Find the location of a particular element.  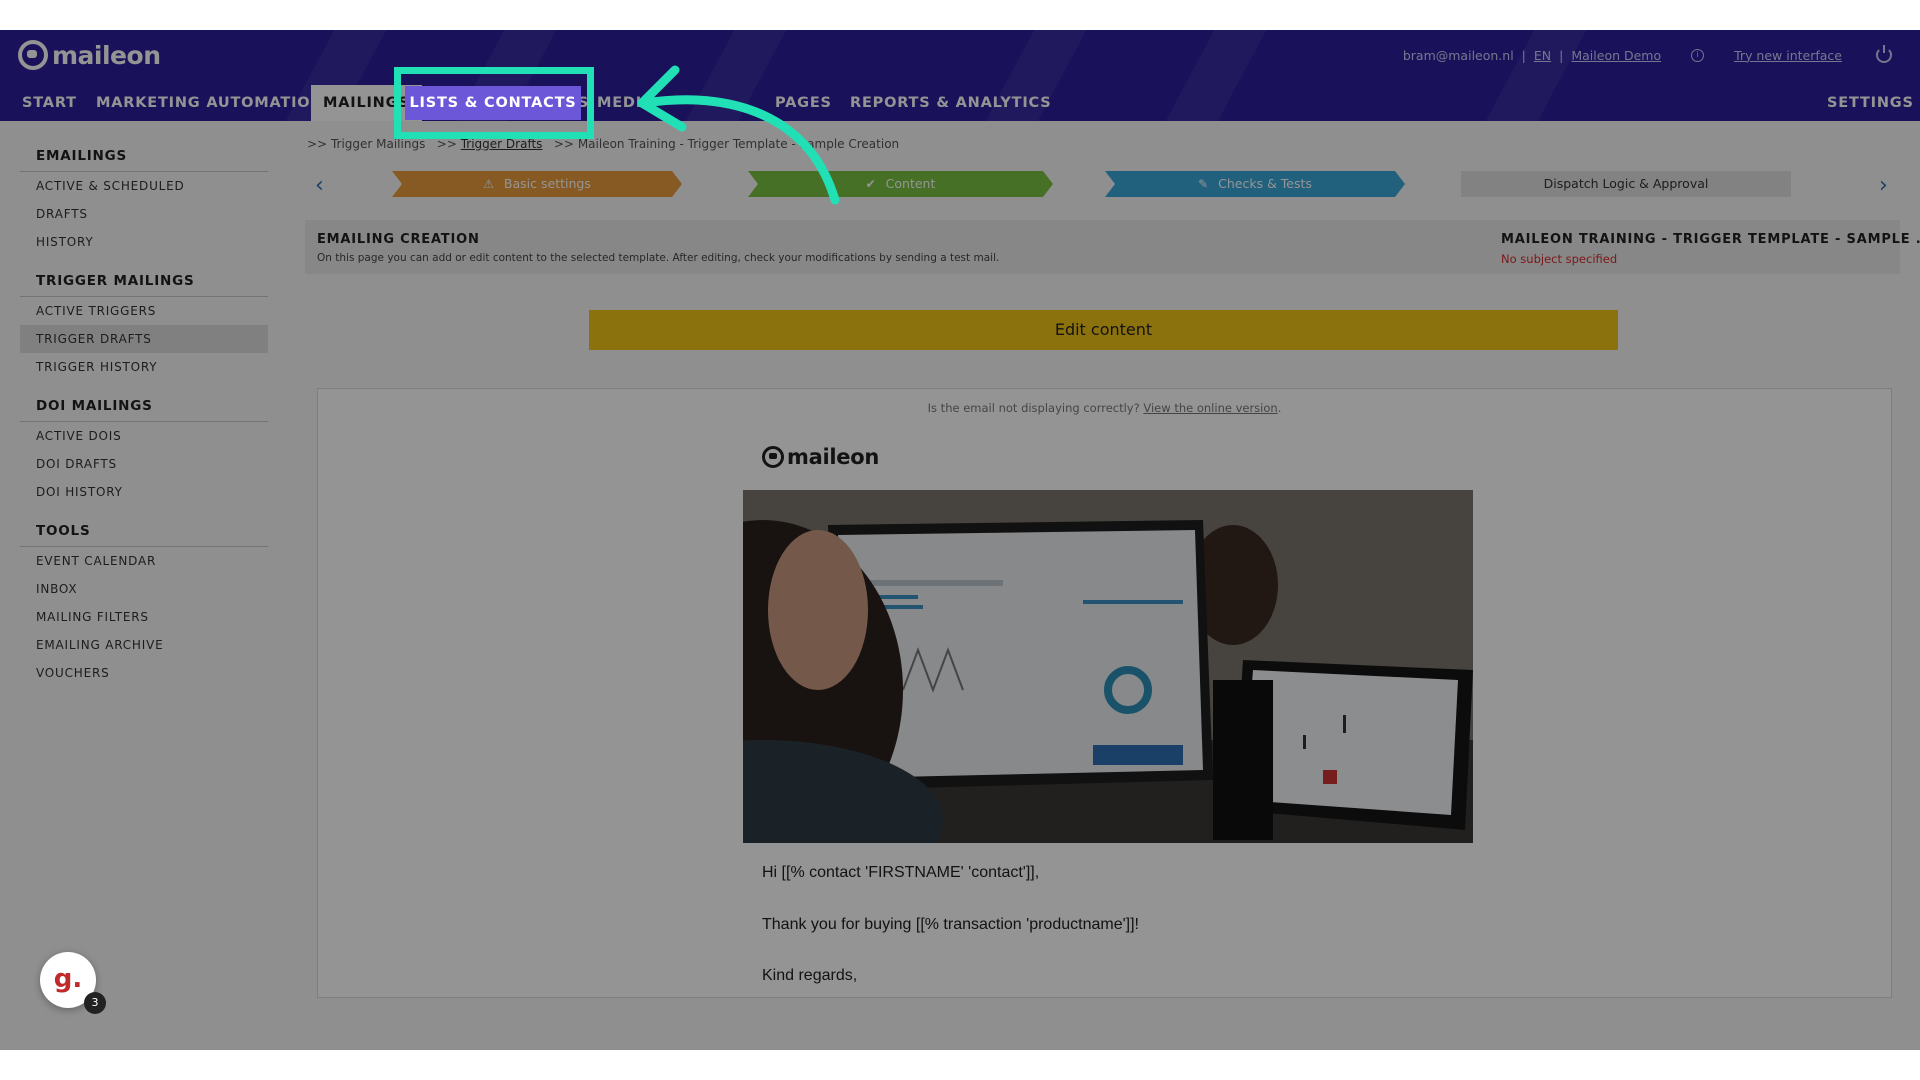

help-widget-button: g. 3 is located at coordinates (73, 983).